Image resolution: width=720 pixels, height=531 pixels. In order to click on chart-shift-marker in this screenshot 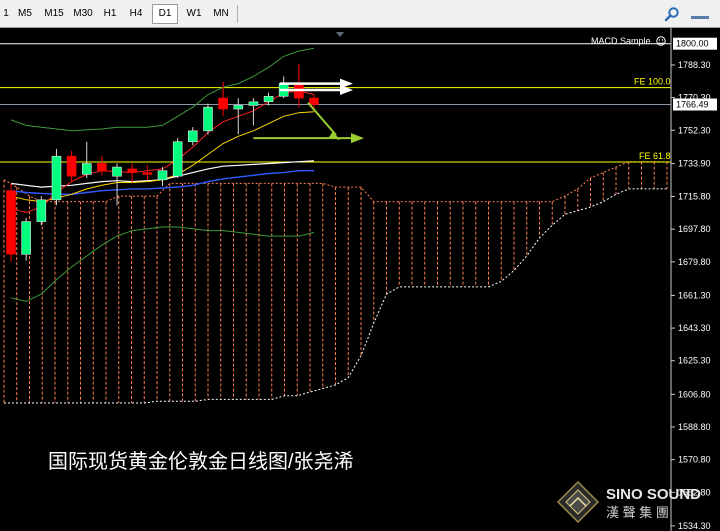, I will do `click(340, 34)`.